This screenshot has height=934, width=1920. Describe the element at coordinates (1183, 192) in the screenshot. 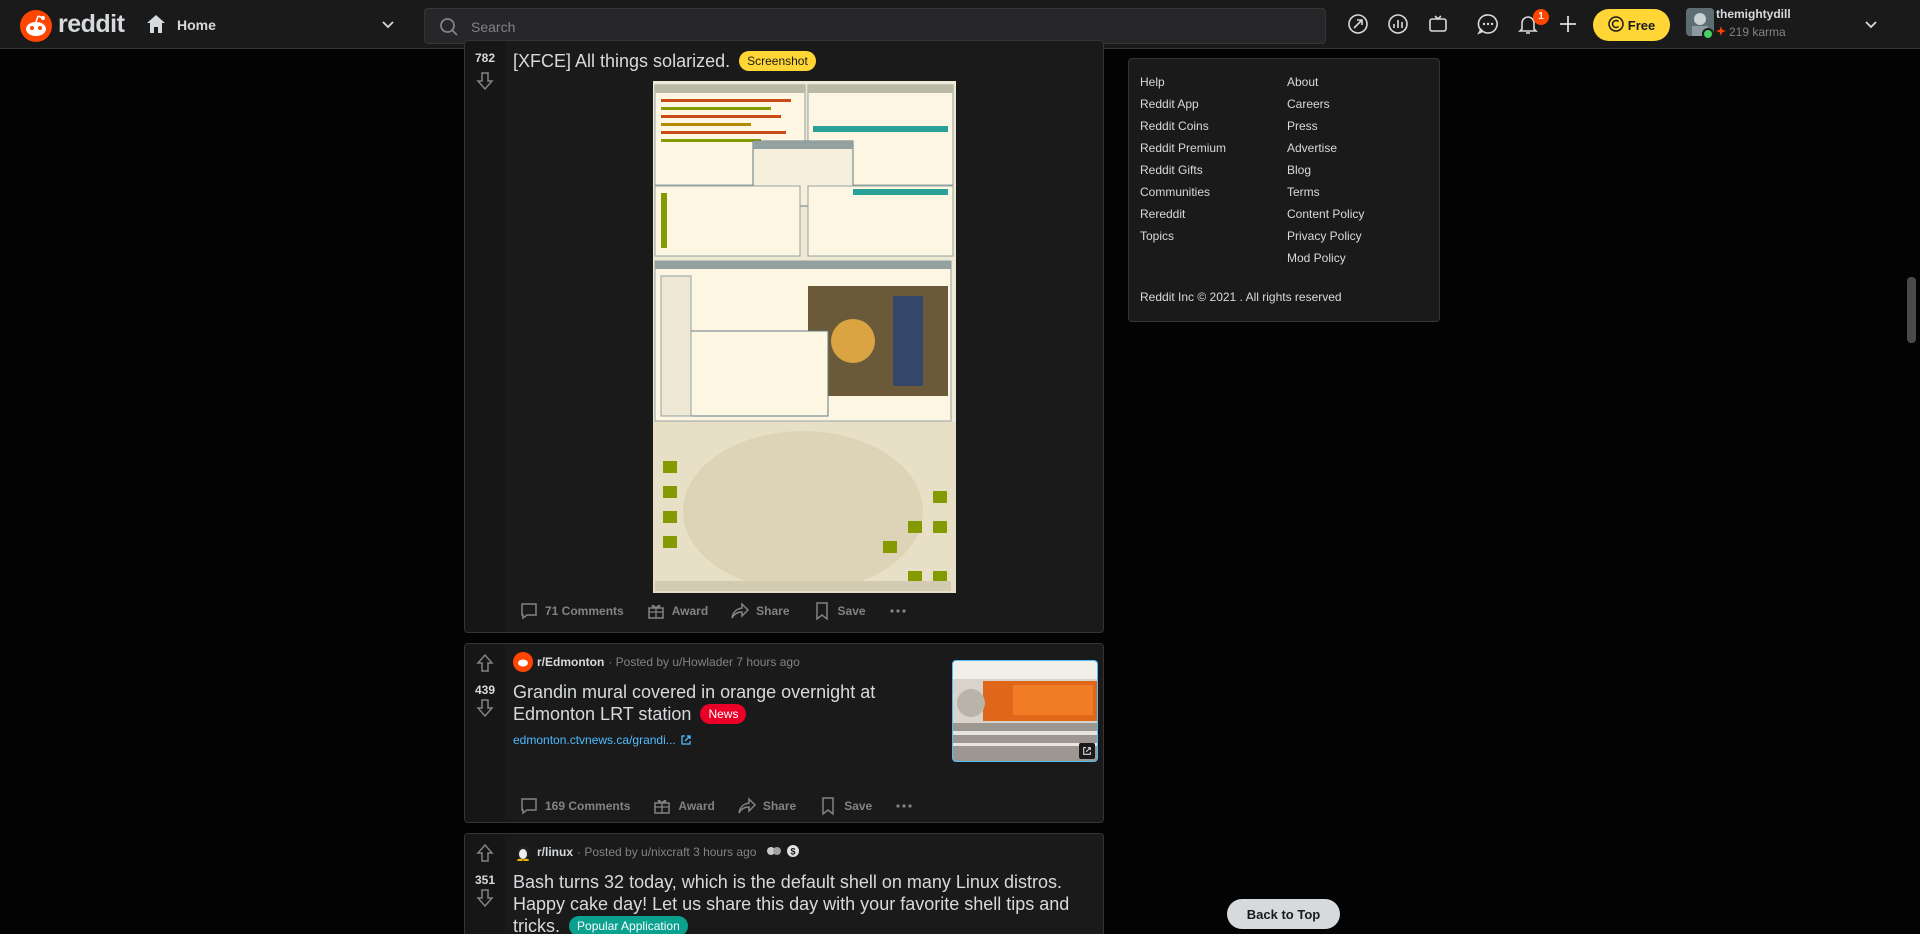

I see `footer-link-communities: Communities` at that location.